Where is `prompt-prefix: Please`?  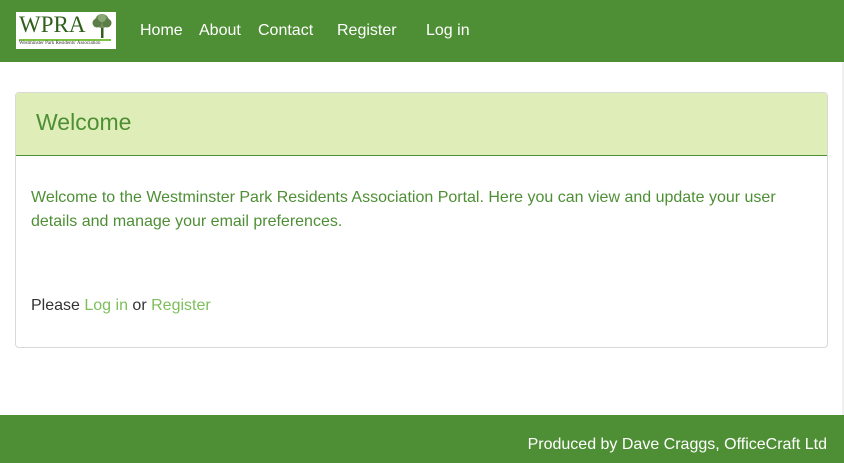 prompt-prefix: Please is located at coordinates (55, 305).